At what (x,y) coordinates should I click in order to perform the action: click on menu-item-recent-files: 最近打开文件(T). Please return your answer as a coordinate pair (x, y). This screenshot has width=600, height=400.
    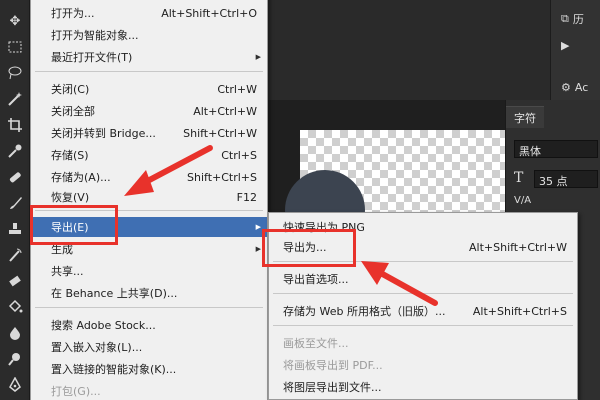
    Looking at the image, I should click on (149, 57).